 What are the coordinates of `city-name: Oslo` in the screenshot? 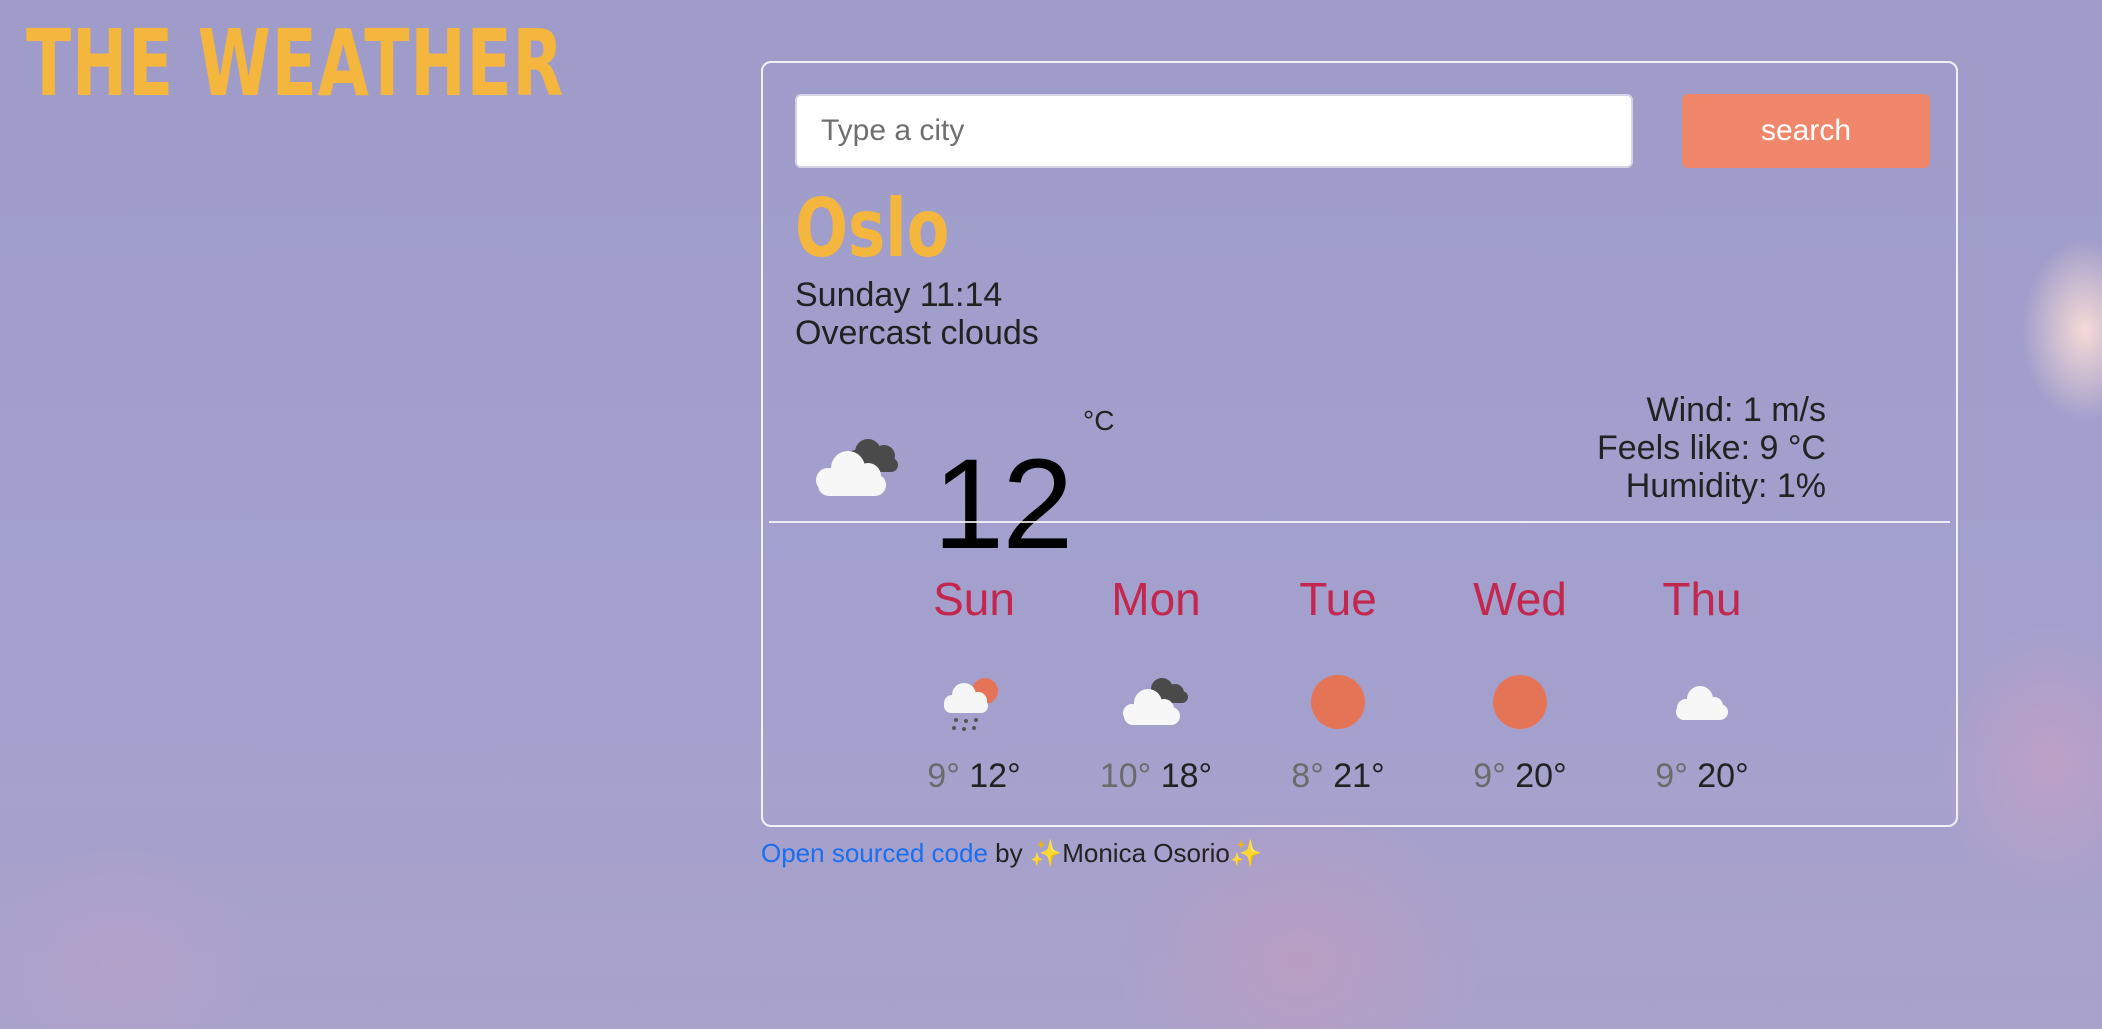 It's located at (872, 228).